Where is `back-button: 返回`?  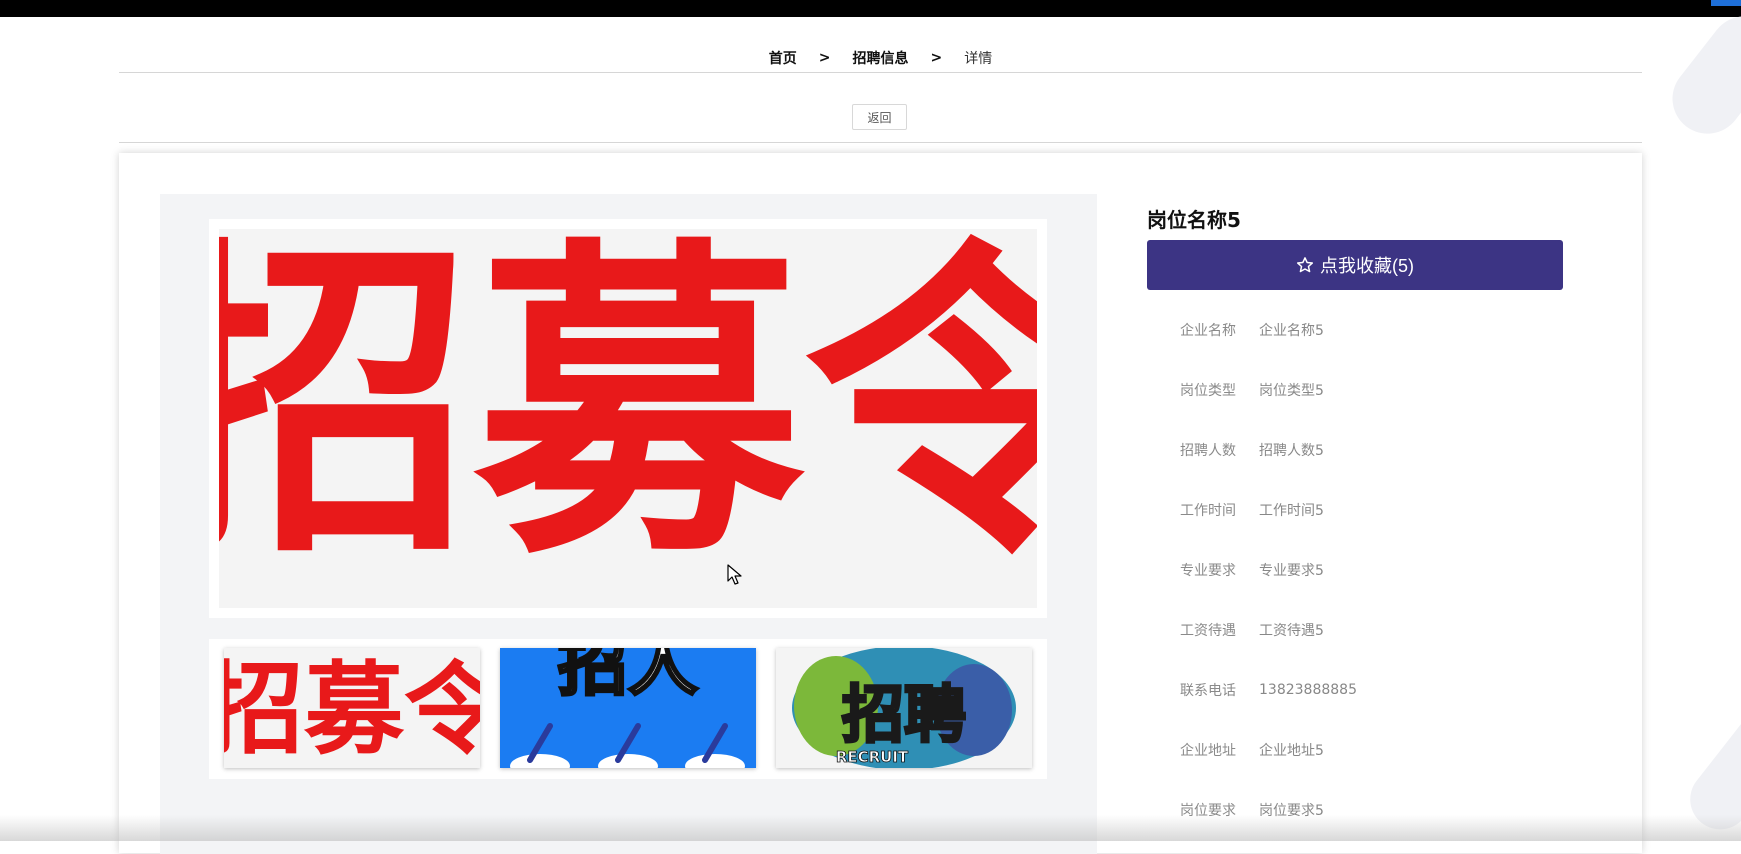 back-button: 返回 is located at coordinates (879, 117).